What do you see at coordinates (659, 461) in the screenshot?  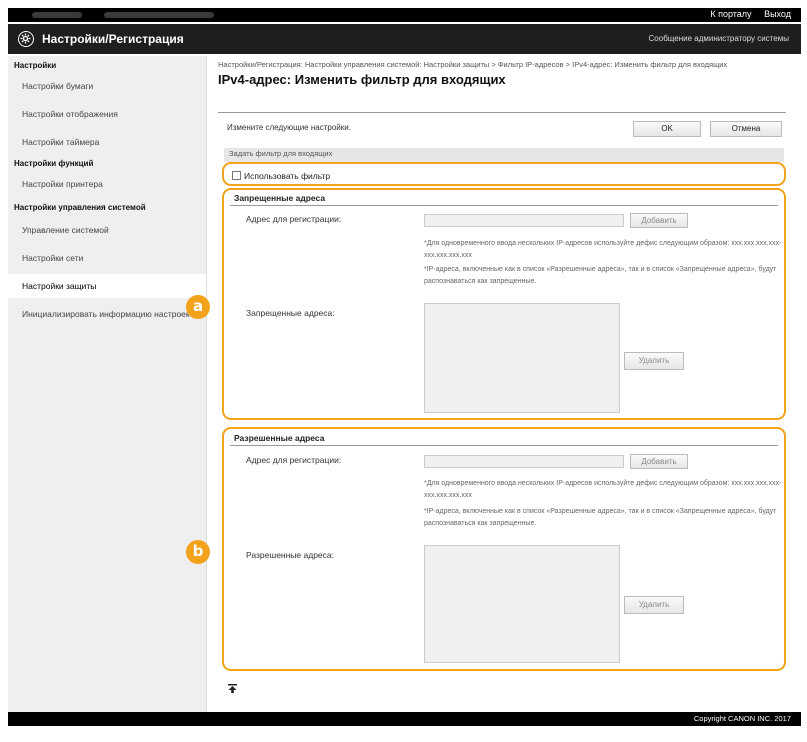 I see `allowed-add-button: Добавить` at bounding box center [659, 461].